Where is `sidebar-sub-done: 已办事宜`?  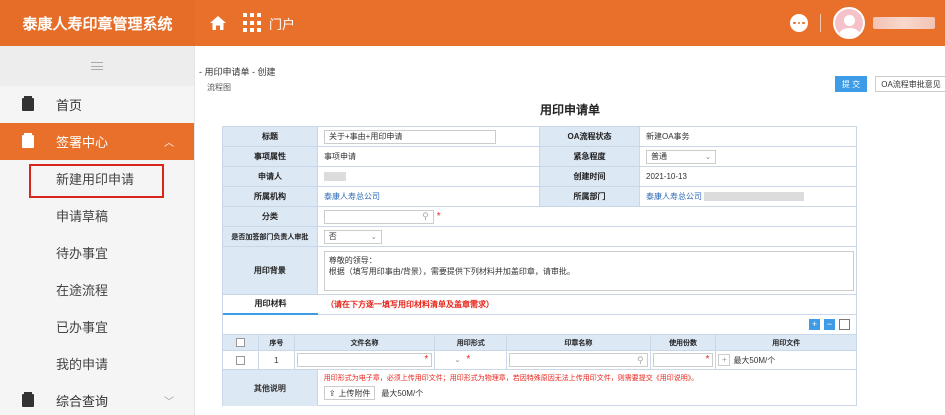 sidebar-sub-done: 已办事宜 is located at coordinates (97, 326).